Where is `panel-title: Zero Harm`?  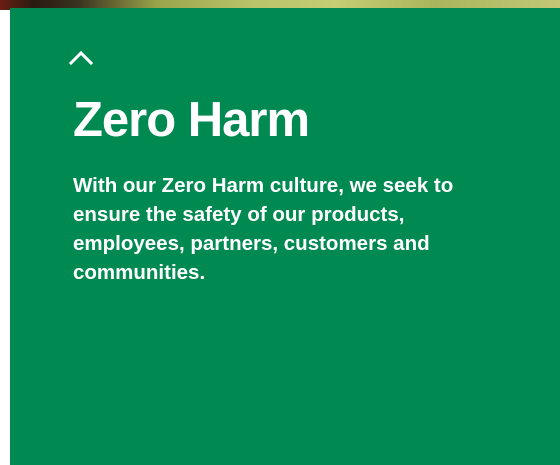 panel-title: Zero Harm is located at coordinates (191, 120).